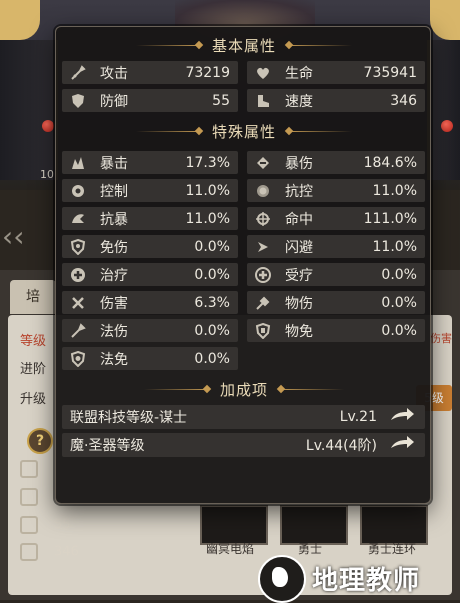 This screenshot has width=460, height=603. I want to click on bonus-level: Lv.44(4阶), so click(341, 446).